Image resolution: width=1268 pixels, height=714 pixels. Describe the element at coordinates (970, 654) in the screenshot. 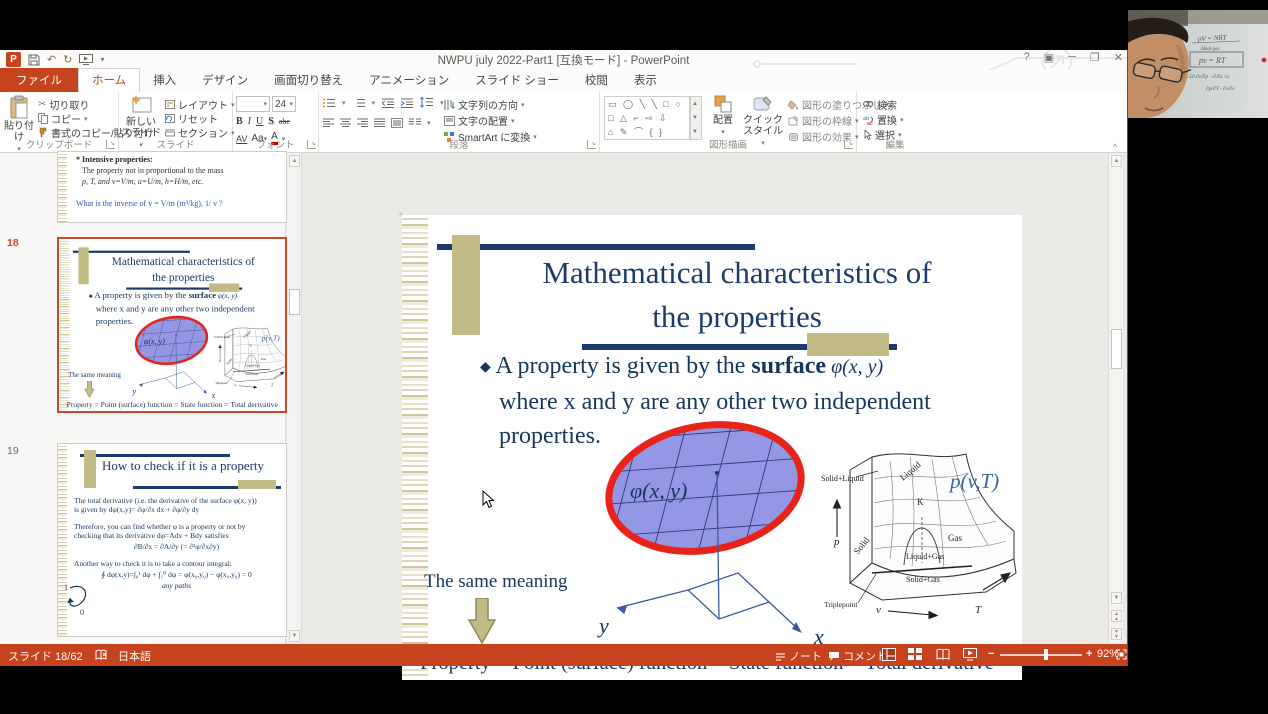

I see `slideshow-view-button` at that location.